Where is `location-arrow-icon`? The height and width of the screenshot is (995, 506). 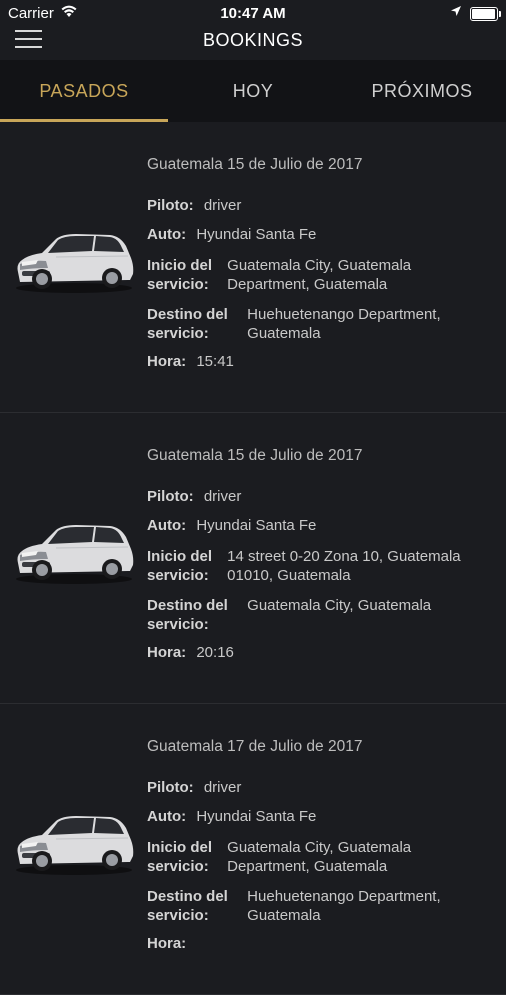
location-arrow-icon is located at coordinates (456, 11).